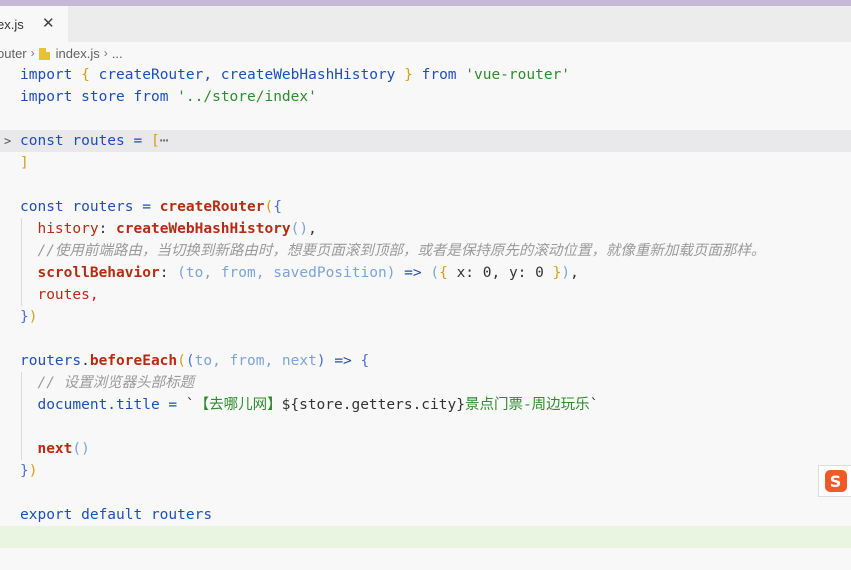  What do you see at coordinates (48, 24) in the screenshot?
I see `close-icon: ✕` at bounding box center [48, 24].